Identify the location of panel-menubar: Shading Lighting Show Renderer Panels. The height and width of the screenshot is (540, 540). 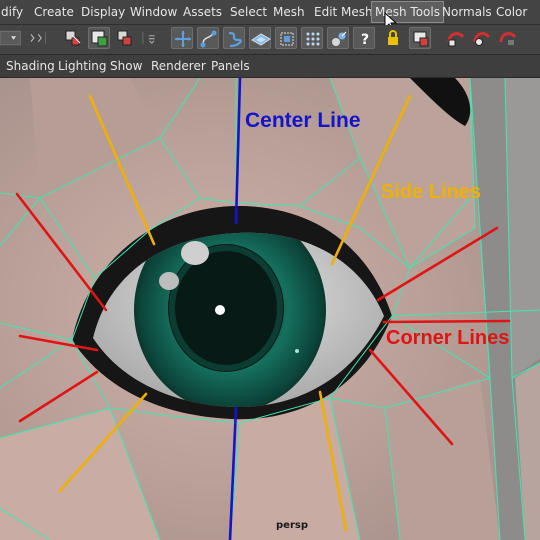
(270, 66).